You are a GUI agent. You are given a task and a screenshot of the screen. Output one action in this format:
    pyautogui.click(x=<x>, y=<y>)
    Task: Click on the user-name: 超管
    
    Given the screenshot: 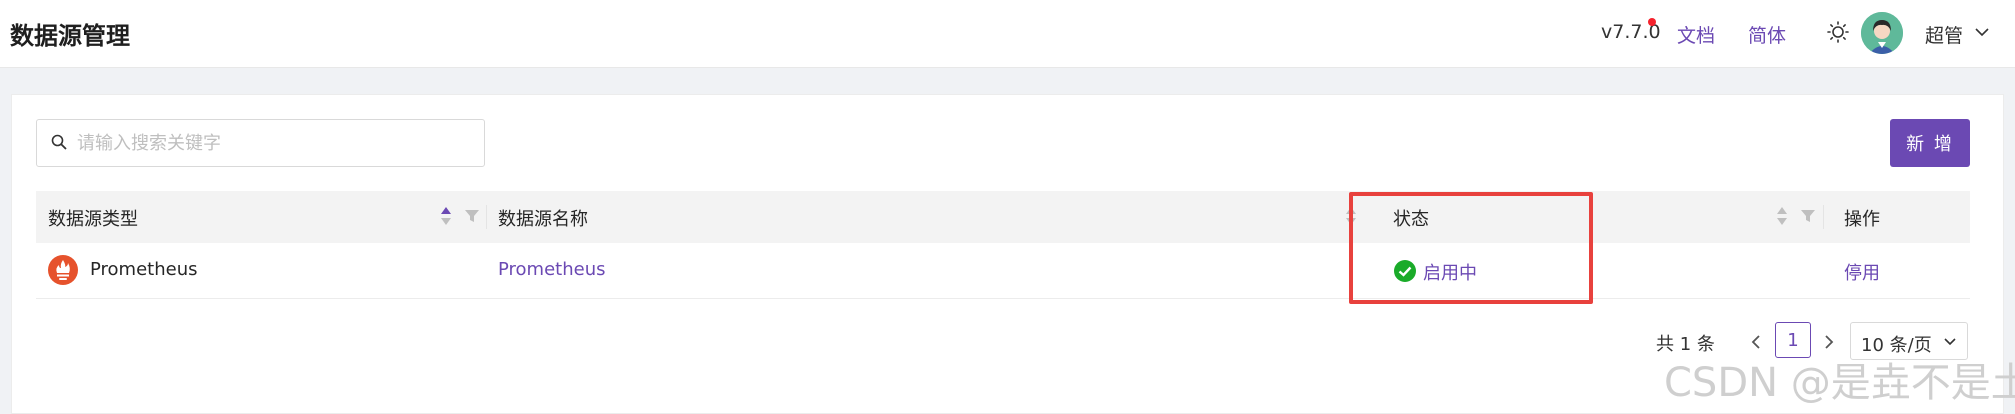 What is the action you would take?
    pyautogui.click(x=1944, y=34)
    